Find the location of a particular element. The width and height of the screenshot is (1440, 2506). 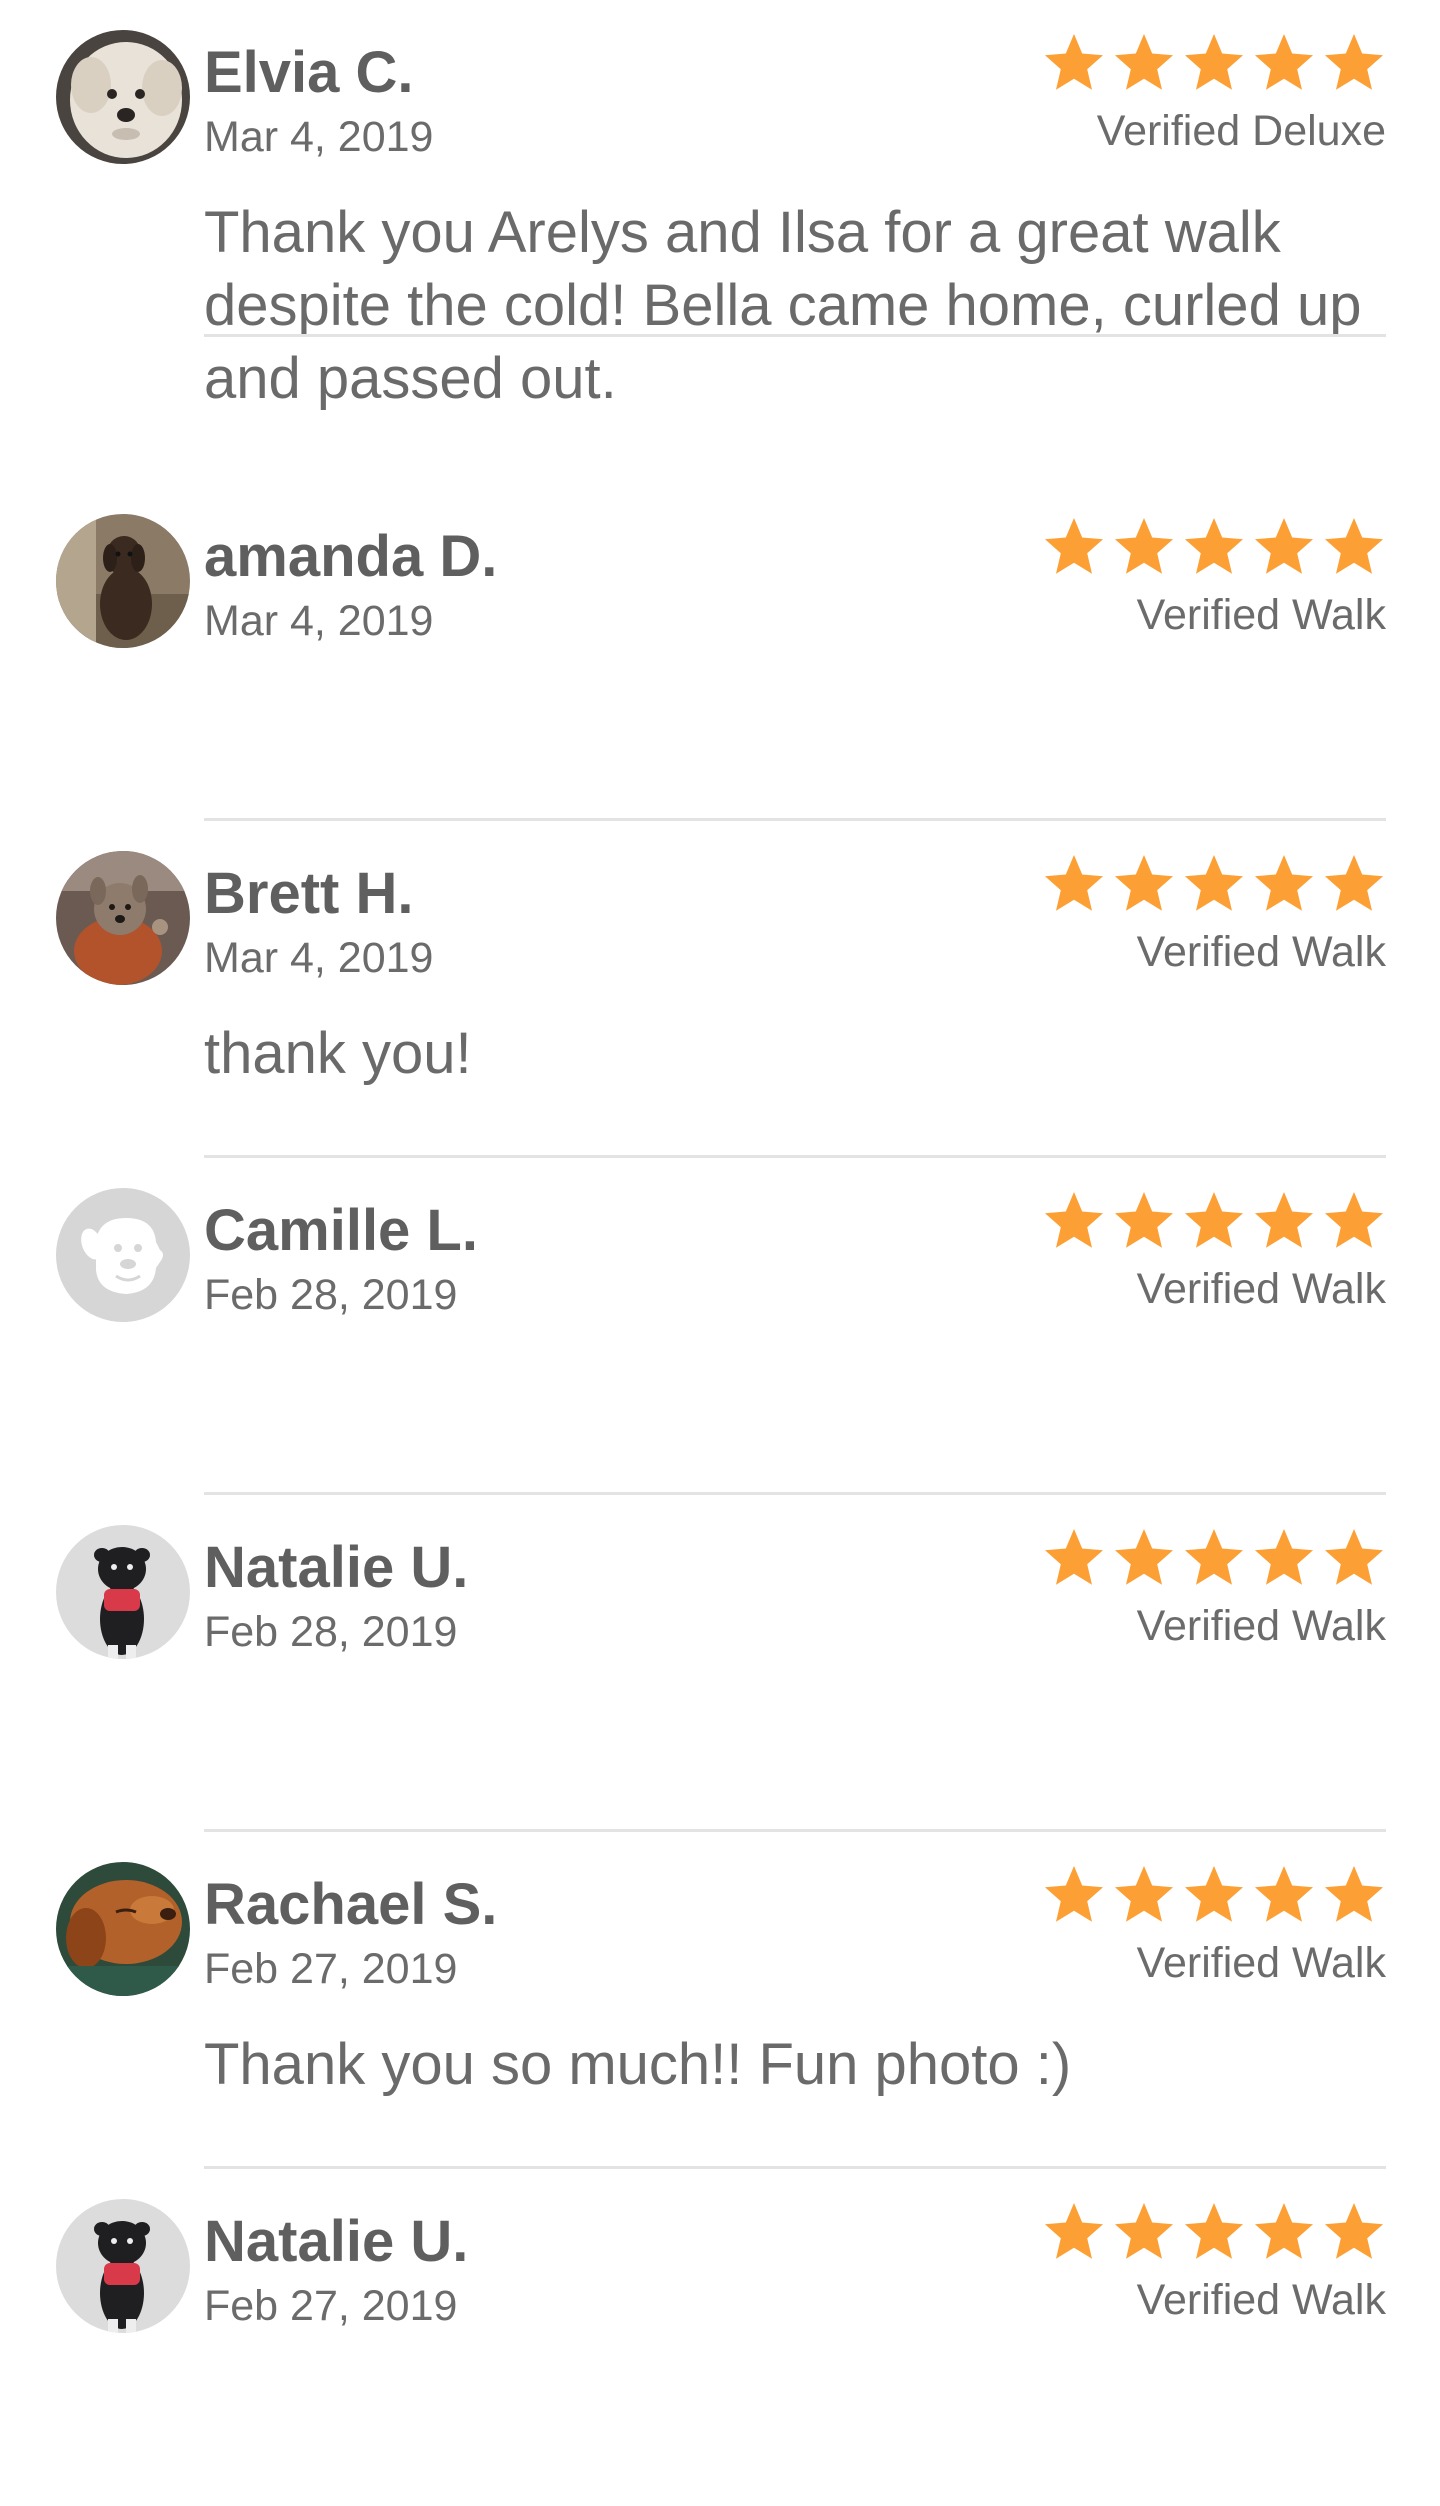

review-item: Natalie U. Feb 27, 2019 Verified Walk is located at coordinates (720, 2337).